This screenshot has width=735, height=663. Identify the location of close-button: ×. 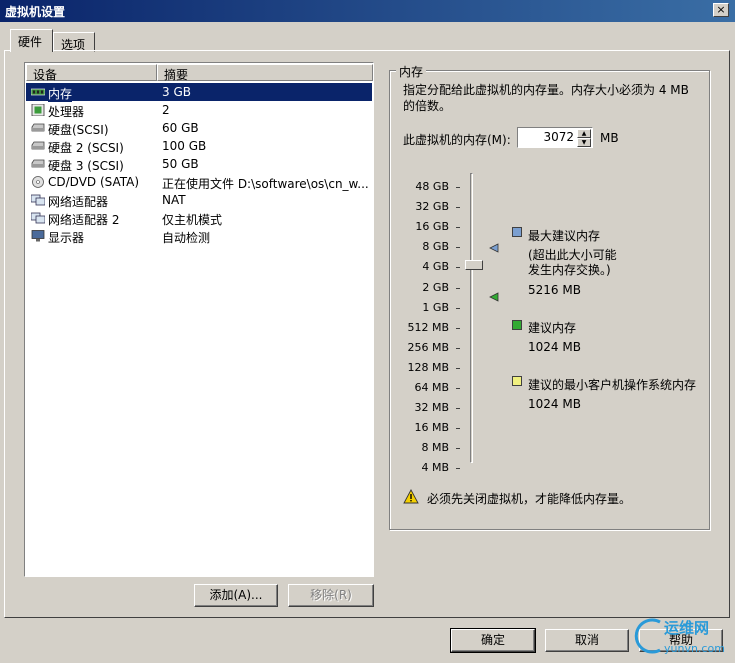
(721, 10).